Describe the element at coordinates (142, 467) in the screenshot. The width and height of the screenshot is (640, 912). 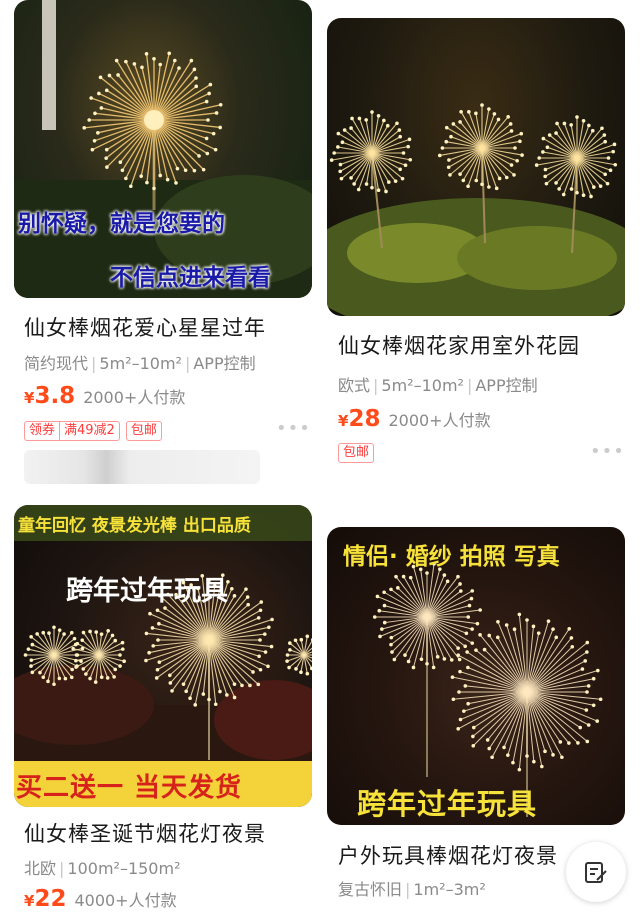
I see `blurred-info-bar` at that location.